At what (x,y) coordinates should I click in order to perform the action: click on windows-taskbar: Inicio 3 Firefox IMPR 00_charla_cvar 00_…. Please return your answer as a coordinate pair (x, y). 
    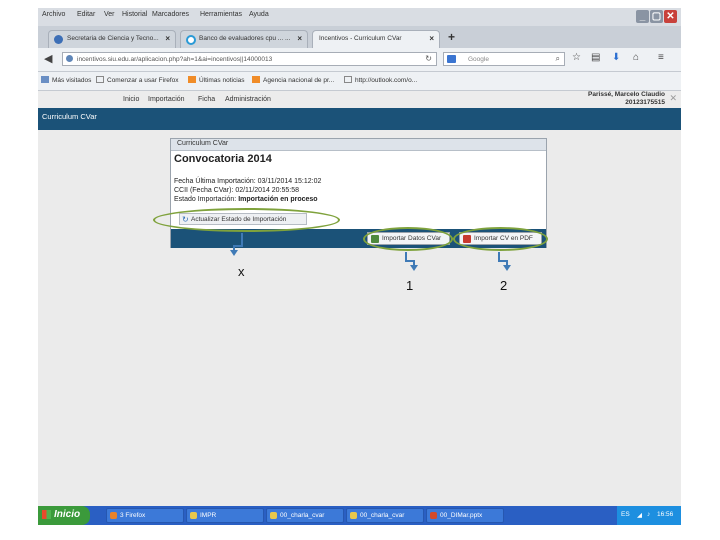
    Looking at the image, I should click on (359, 515).